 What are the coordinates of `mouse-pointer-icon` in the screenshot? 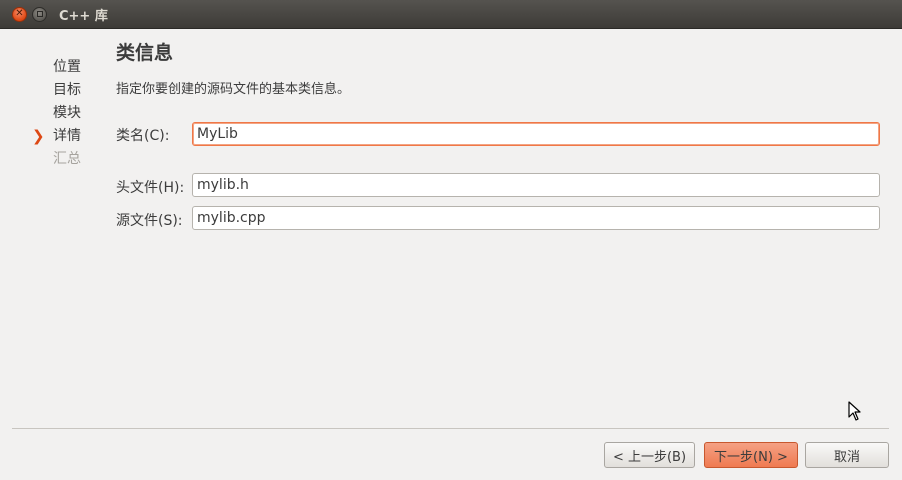 It's located at (854, 411).